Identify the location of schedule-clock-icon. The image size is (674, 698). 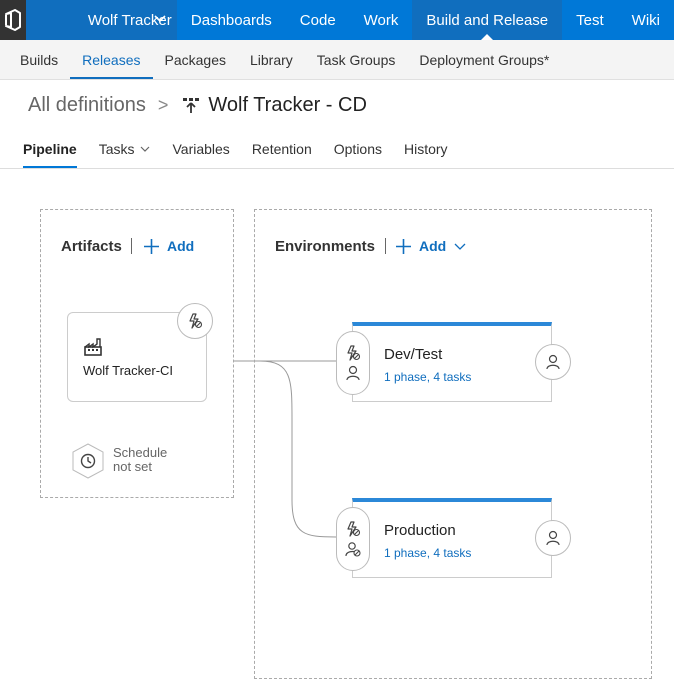
(88, 461).